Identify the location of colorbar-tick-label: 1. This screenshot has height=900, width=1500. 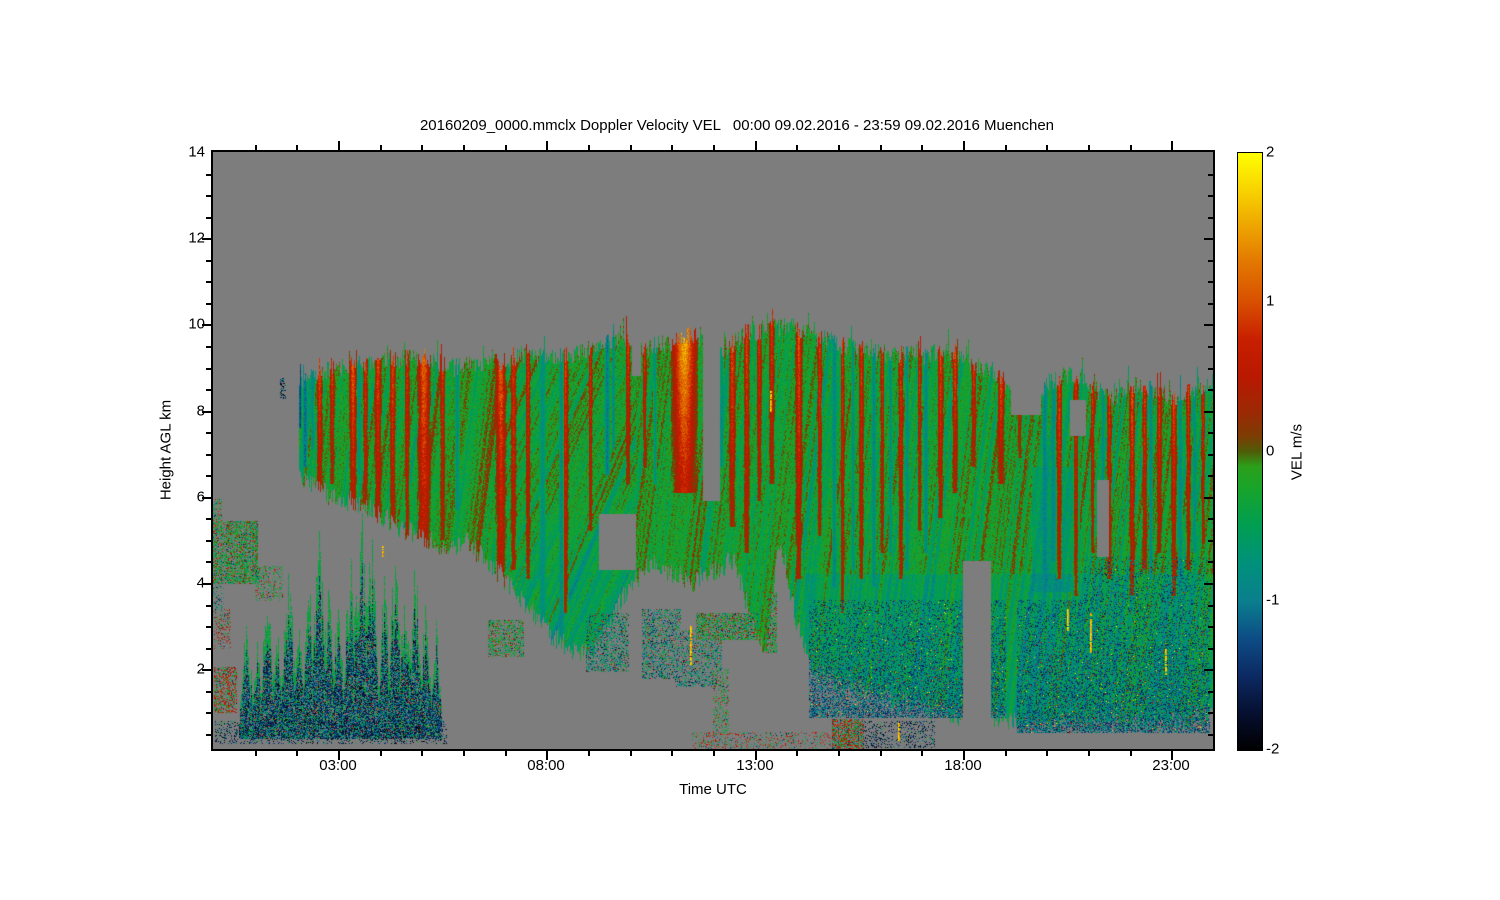
(1270, 301).